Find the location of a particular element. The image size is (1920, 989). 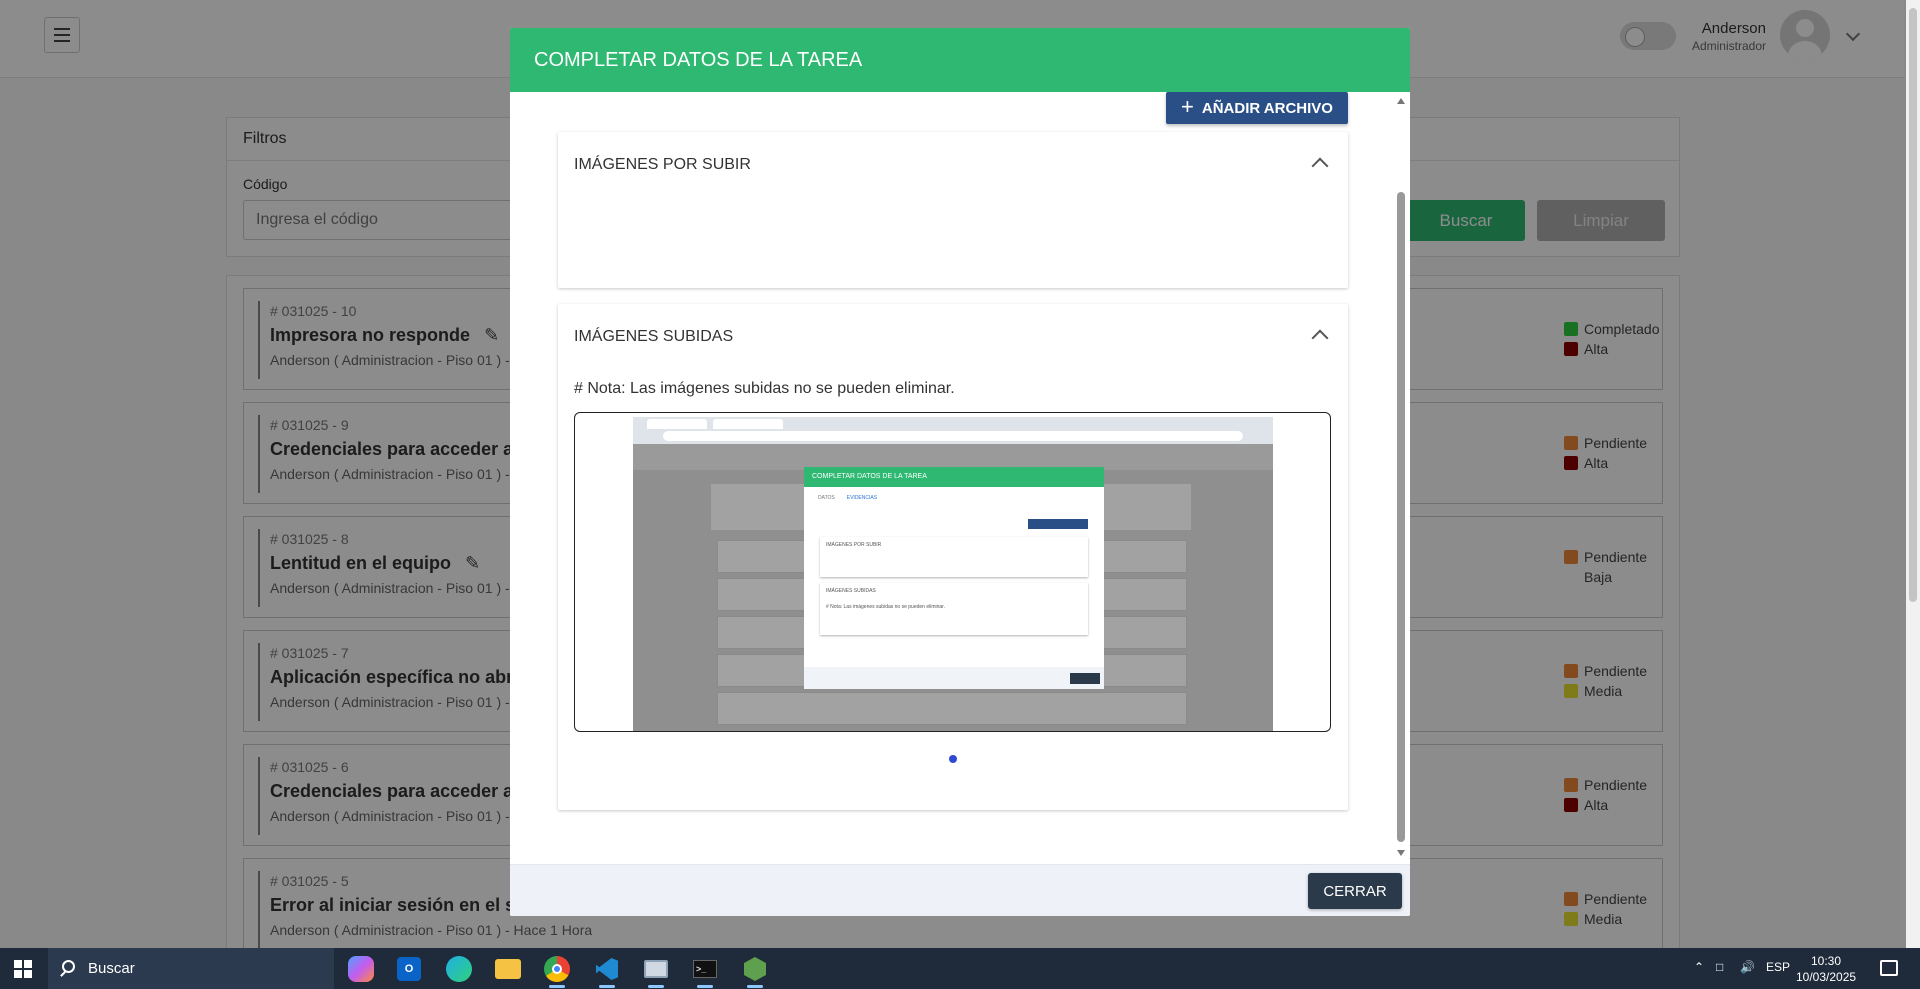

file-explorer-icon is located at coordinates (508, 969).